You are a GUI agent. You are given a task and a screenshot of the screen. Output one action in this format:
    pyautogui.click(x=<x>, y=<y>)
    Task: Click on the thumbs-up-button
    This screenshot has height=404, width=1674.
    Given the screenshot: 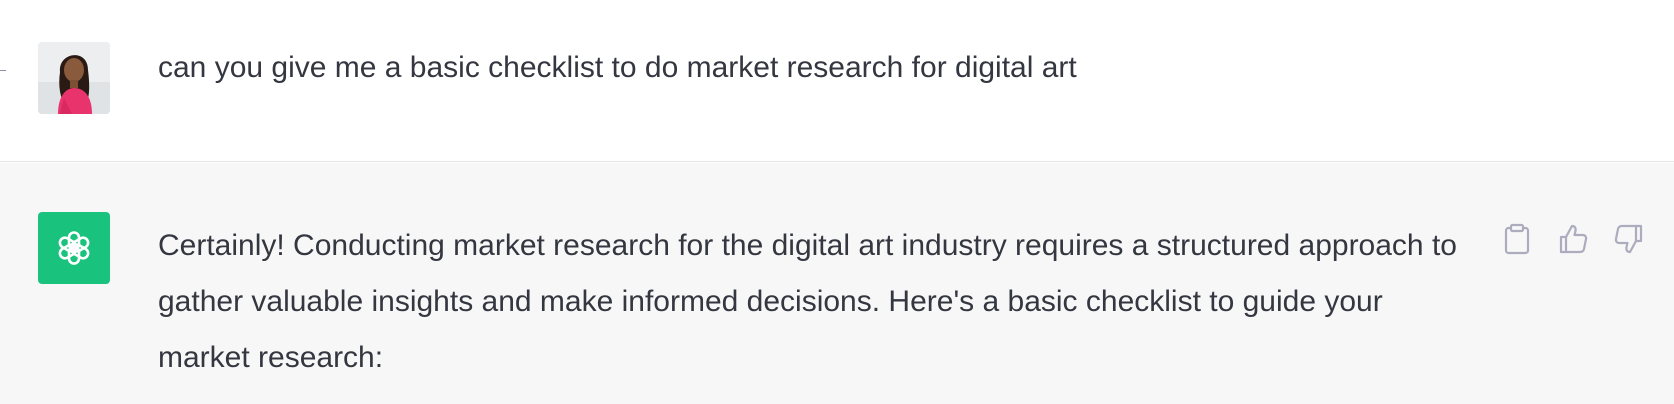 What is the action you would take?
    pyautogui.click(x=1573, y=239)
    